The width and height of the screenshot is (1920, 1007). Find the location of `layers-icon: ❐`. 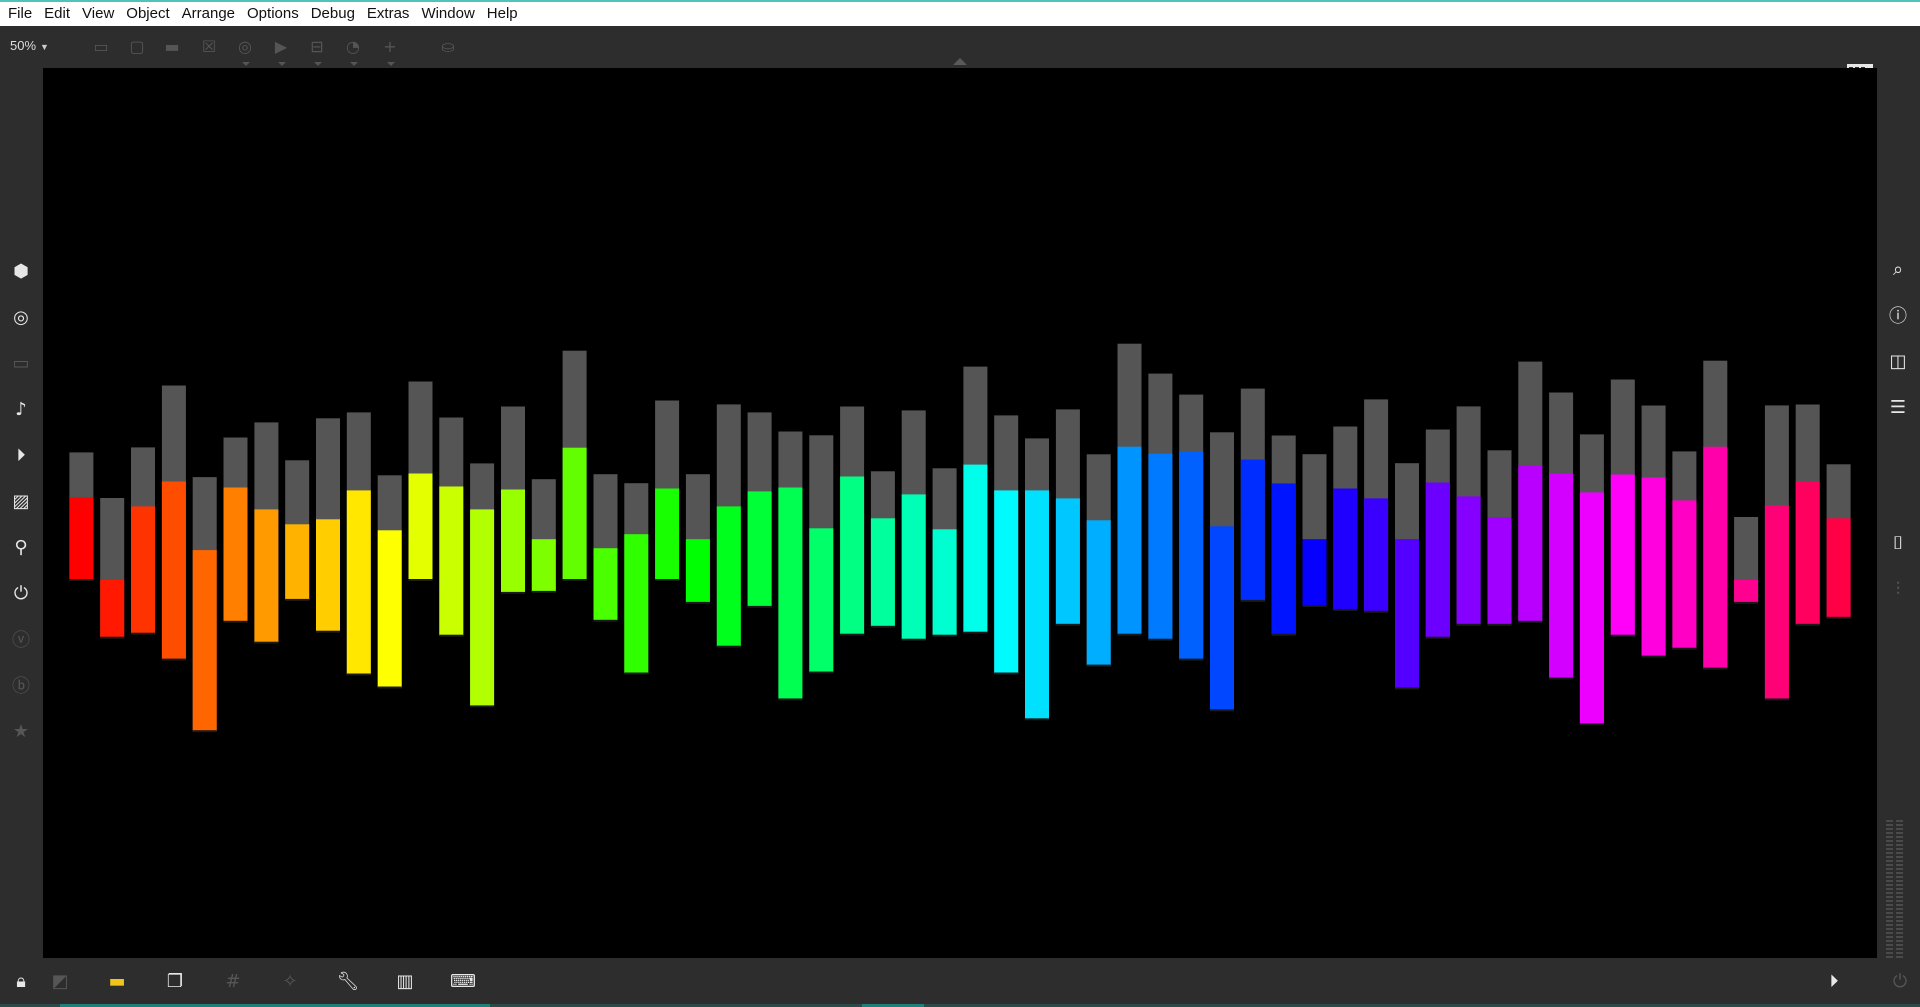

layers-icon: ❐ is located at coordinates (175, 981).